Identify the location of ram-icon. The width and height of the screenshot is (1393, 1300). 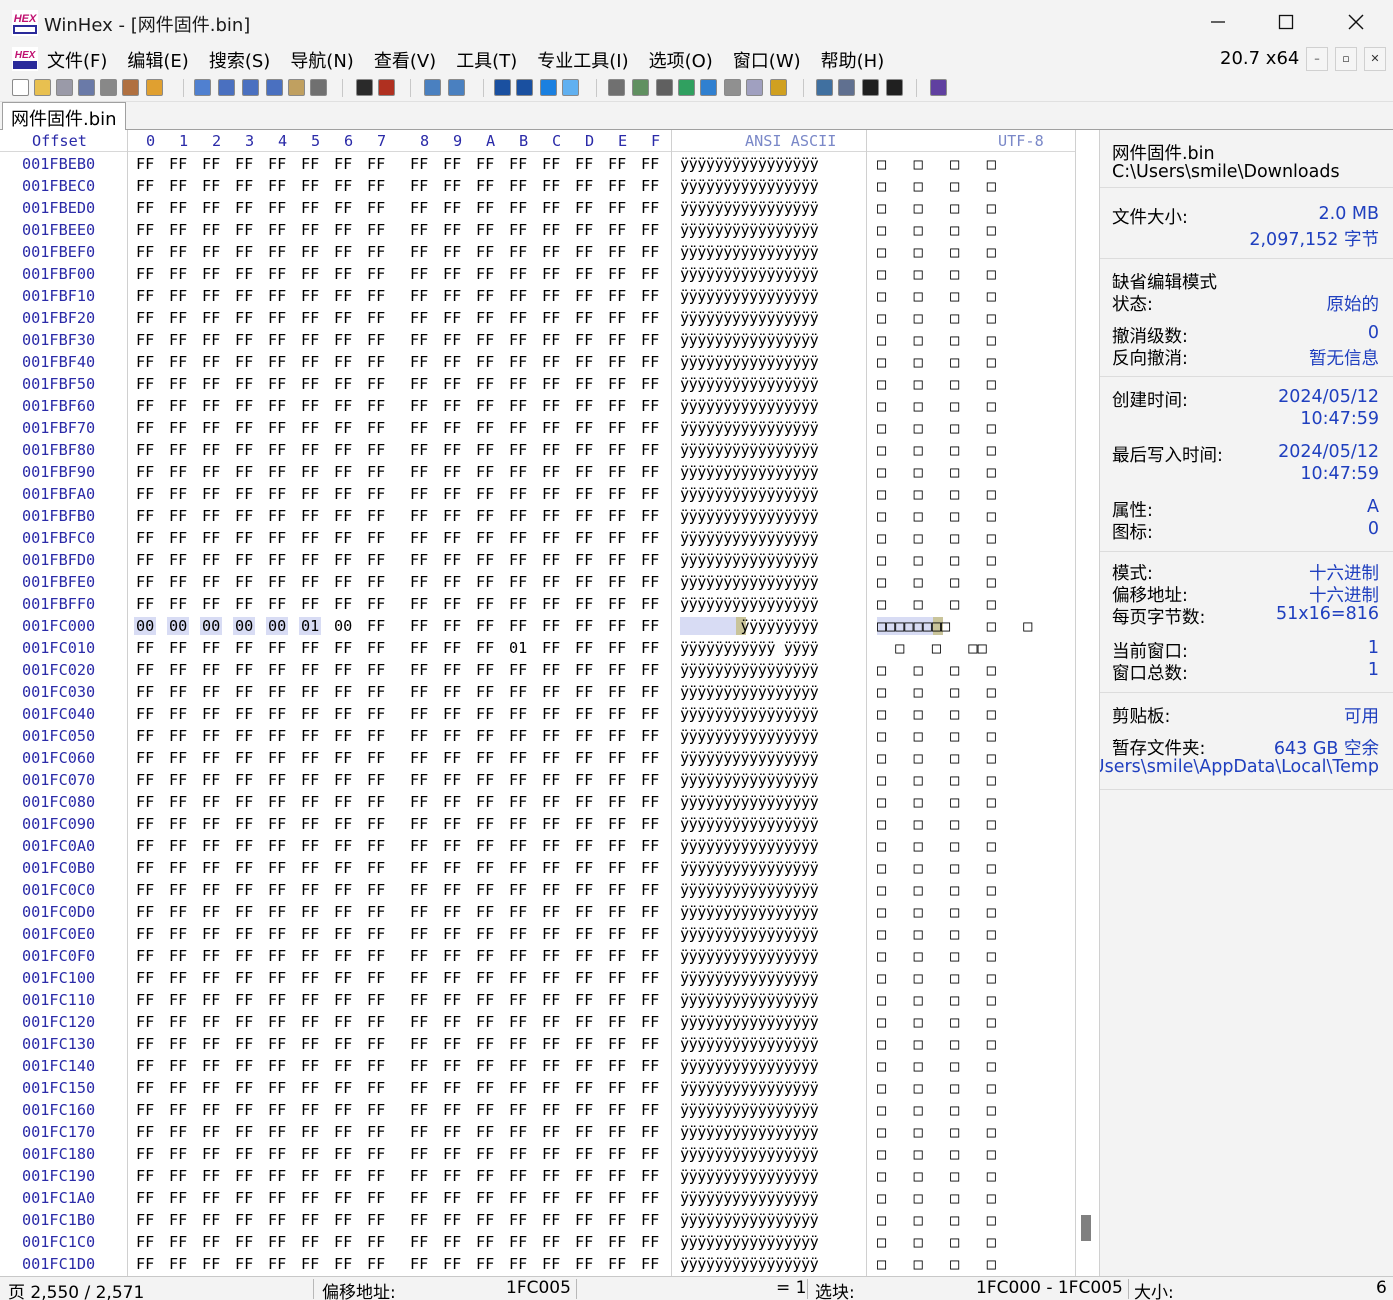
(664, 87).